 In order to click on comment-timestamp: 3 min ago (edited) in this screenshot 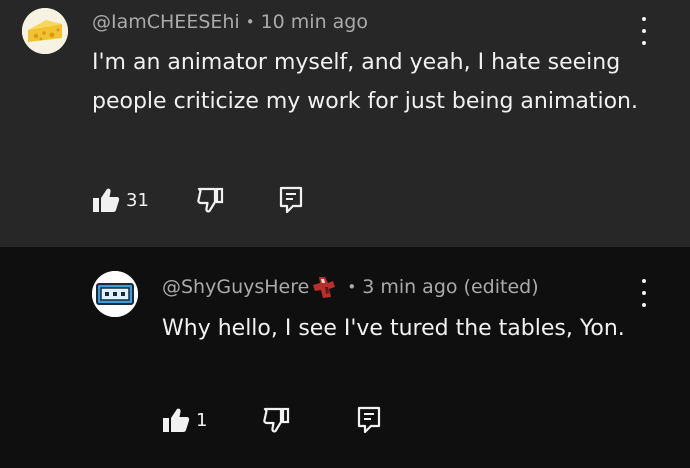, I will do `click(450, 287)`.